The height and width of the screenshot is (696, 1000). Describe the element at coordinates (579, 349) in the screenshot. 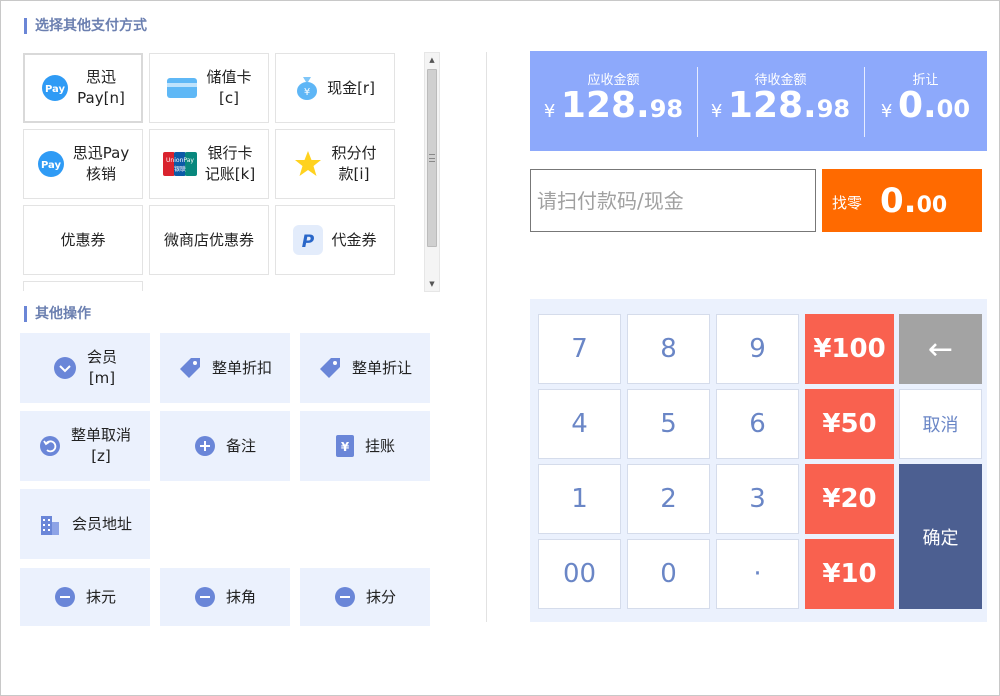

I see `key-7: 7` at that location.